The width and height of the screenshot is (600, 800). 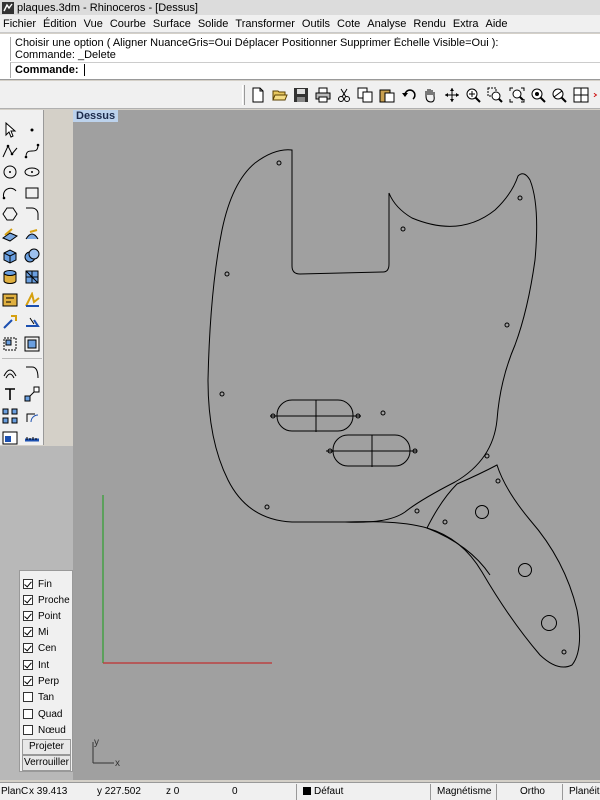 I want to click on zoom-extents-button, so click(x=517, y=95).